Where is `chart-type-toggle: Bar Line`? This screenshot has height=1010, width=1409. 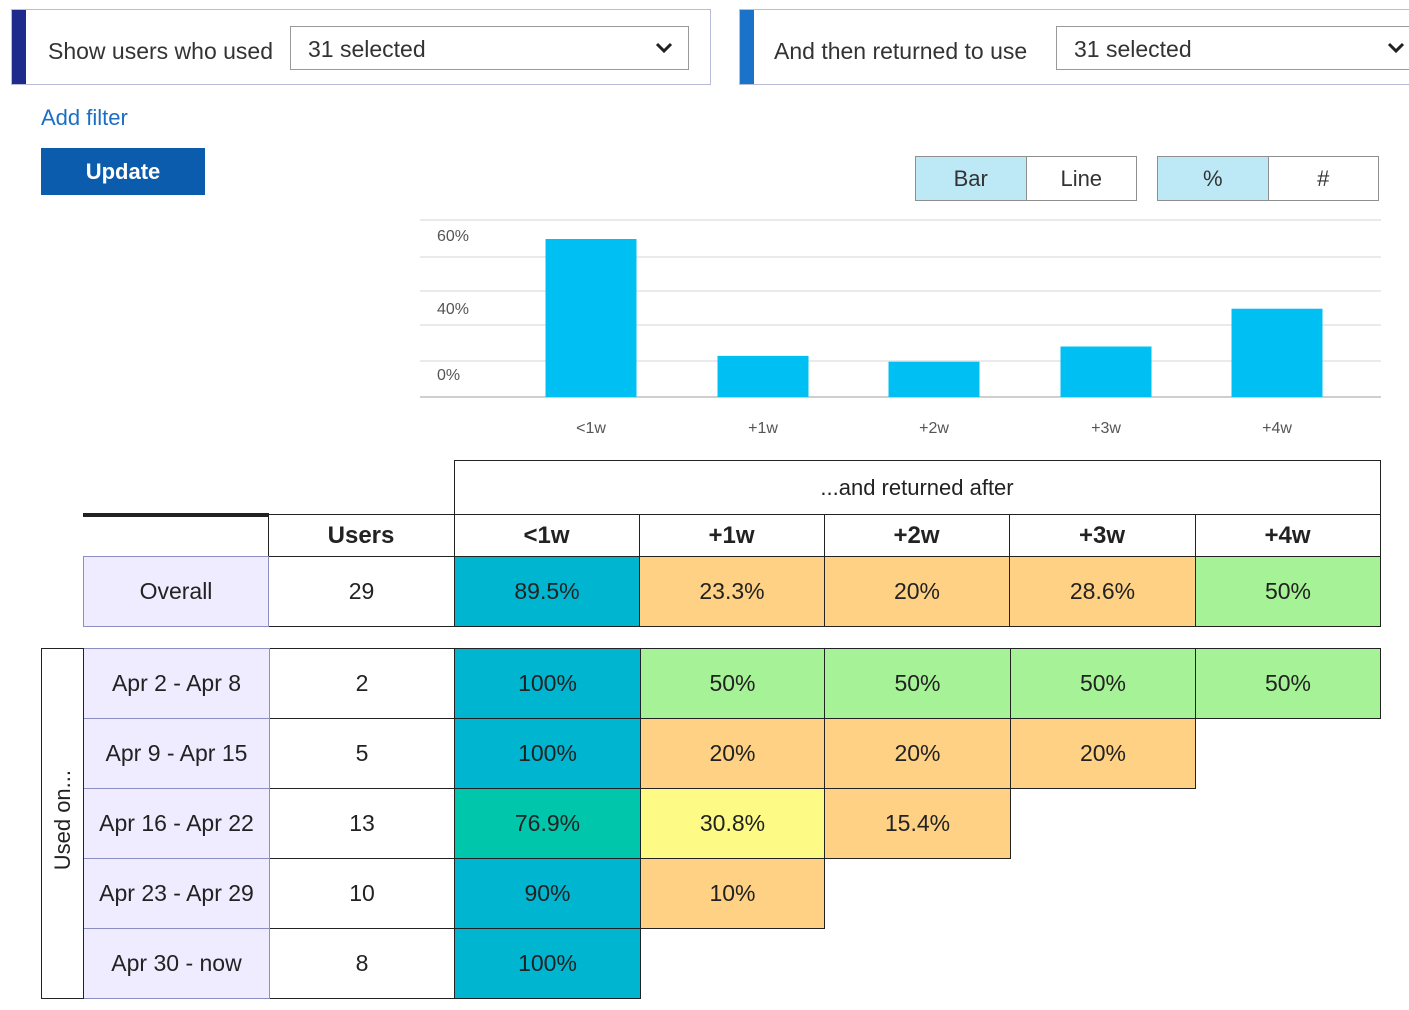
chart-type-toggle: Bar Line is located at coordinates (1026, 178).